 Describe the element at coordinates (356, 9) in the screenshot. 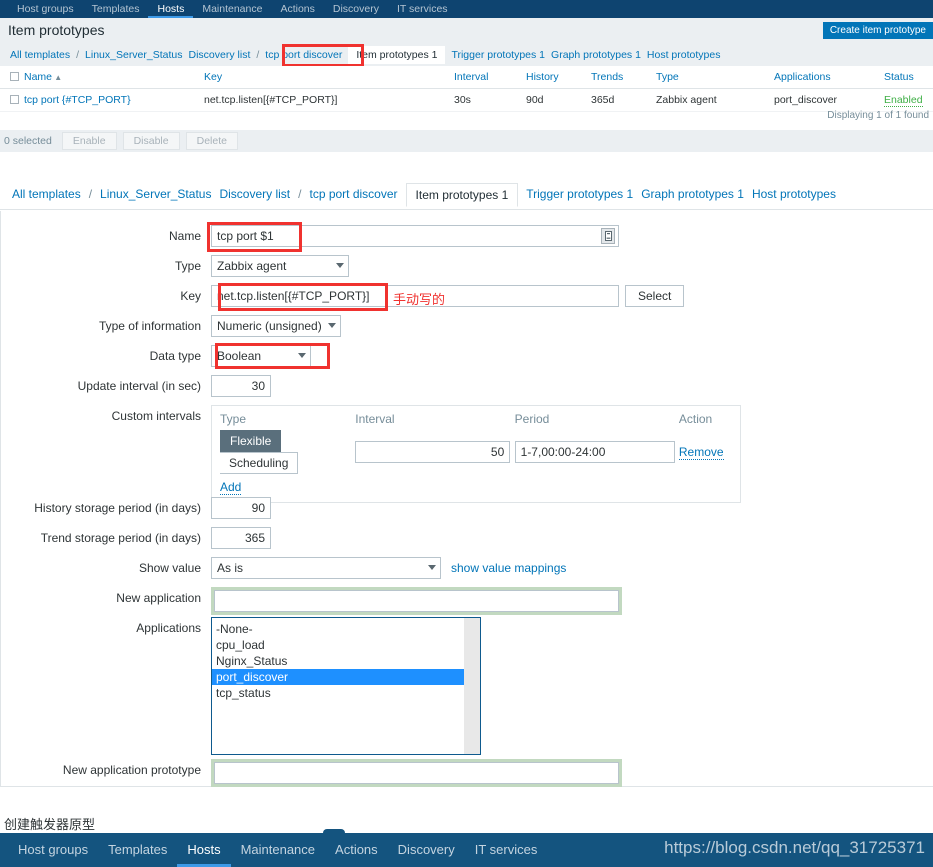

I see `nav-item-discovery: Discovery` at that location.